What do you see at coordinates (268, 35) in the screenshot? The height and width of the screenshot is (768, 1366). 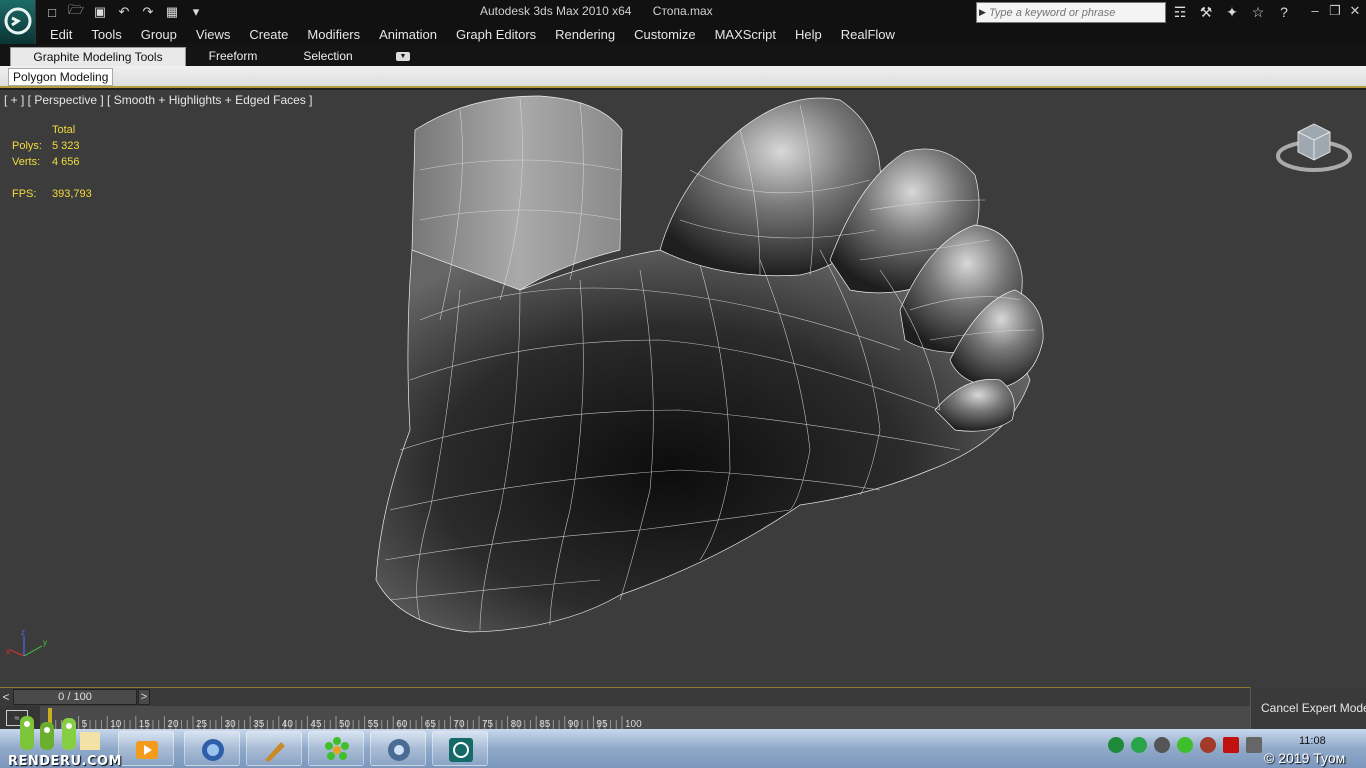 I see `menu-create: Create` at bounding box center [268, 35].